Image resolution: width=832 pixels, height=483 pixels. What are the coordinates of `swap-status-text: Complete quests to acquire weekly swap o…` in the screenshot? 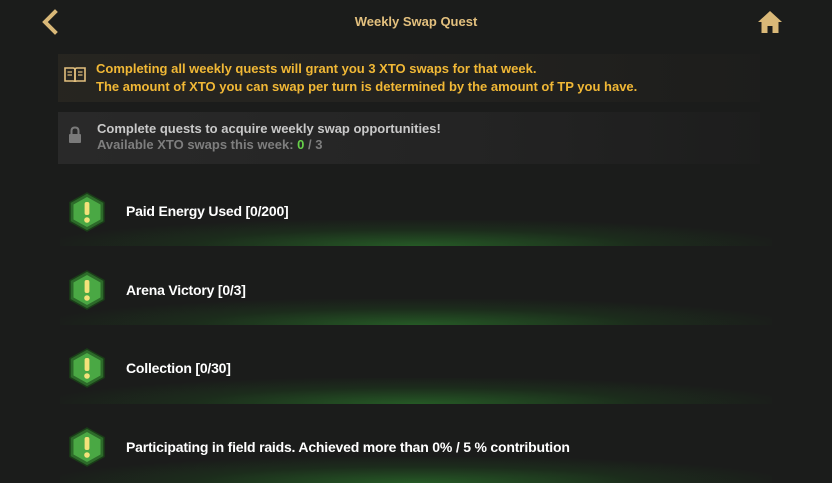 It's located at (269, 137).